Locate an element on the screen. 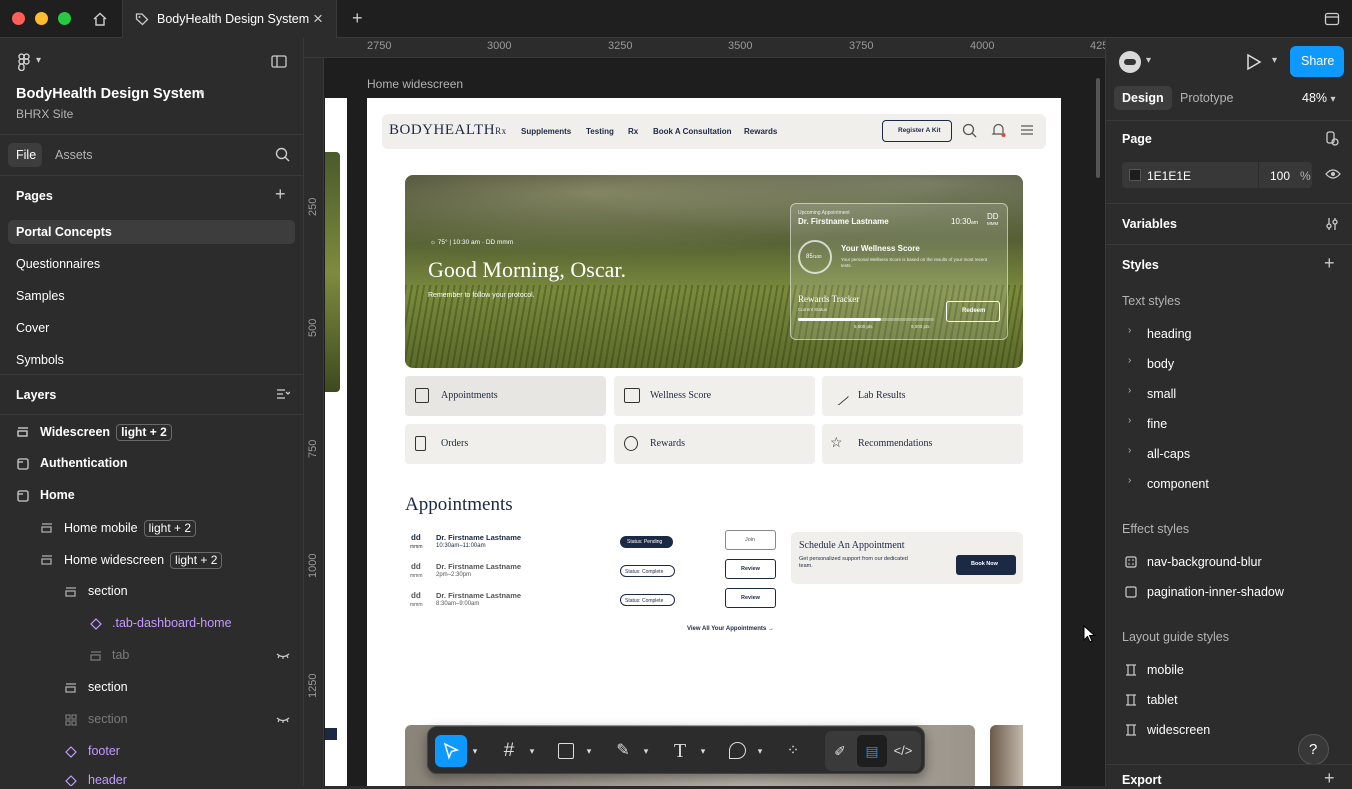  tab-prototype: Prototype is located at coordinates (1207, 98).